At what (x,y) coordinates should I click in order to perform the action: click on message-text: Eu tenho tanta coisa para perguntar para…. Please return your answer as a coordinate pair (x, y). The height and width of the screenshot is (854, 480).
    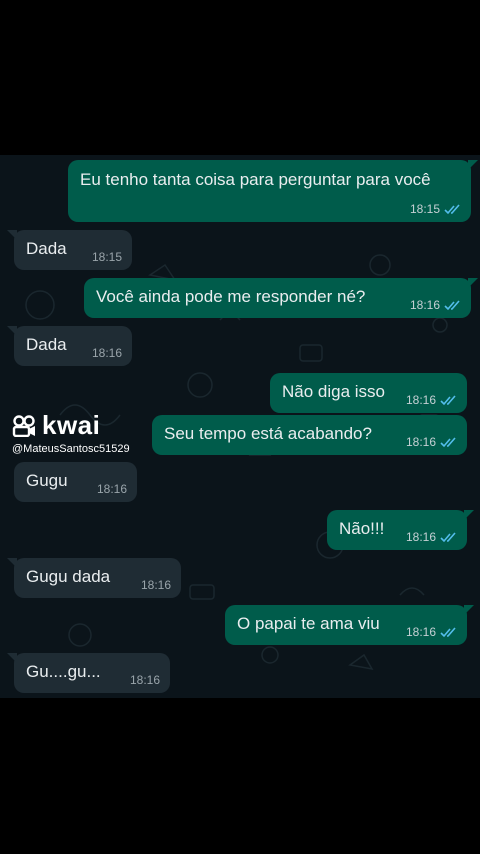
    Looking at the image, I should click on (255, 179).